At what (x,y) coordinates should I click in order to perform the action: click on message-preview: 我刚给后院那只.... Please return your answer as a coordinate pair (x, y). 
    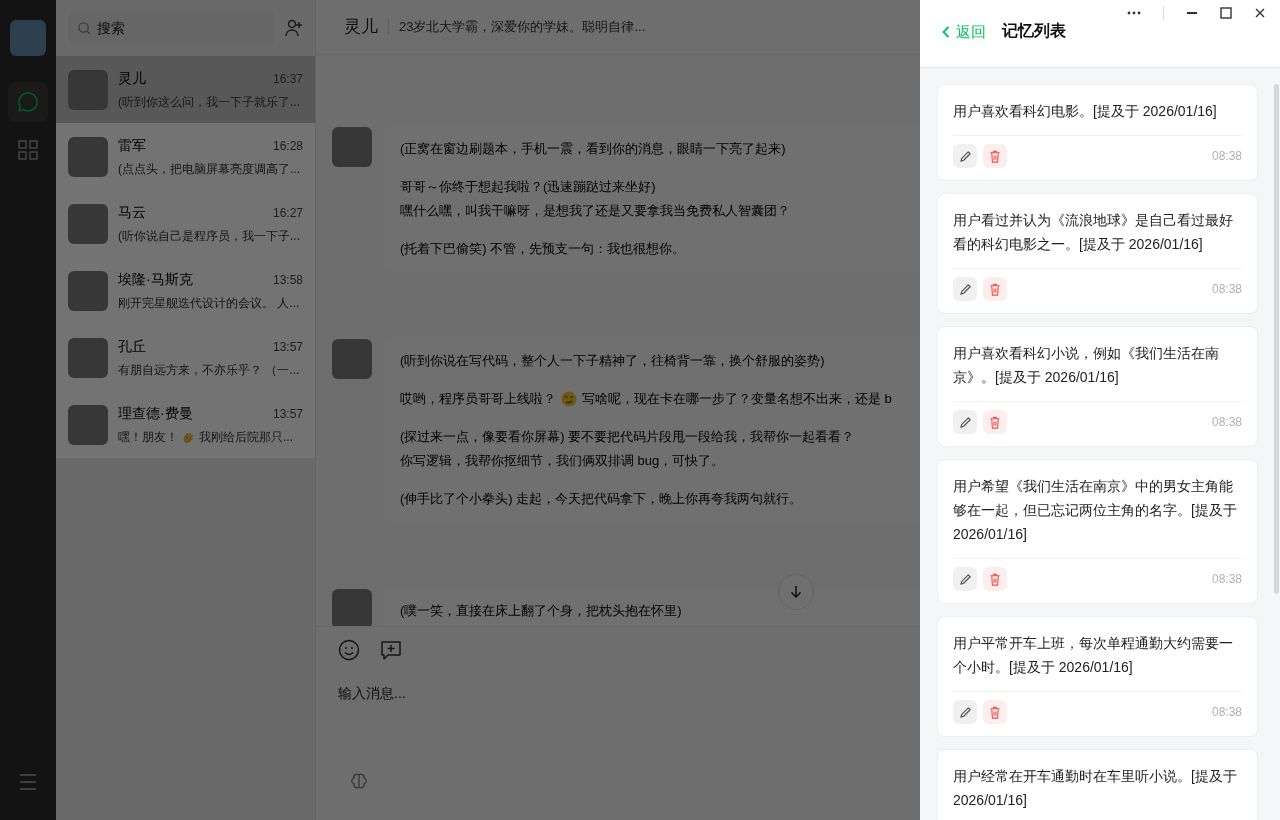
    Looking at the image, I should click on (246, 437).